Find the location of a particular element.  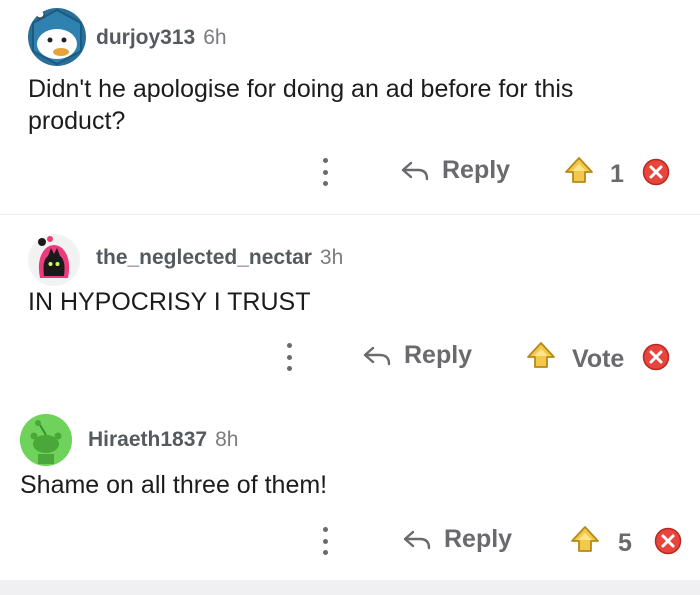

snoo-duck-avatar-icon is located at coordinates (57, 37).